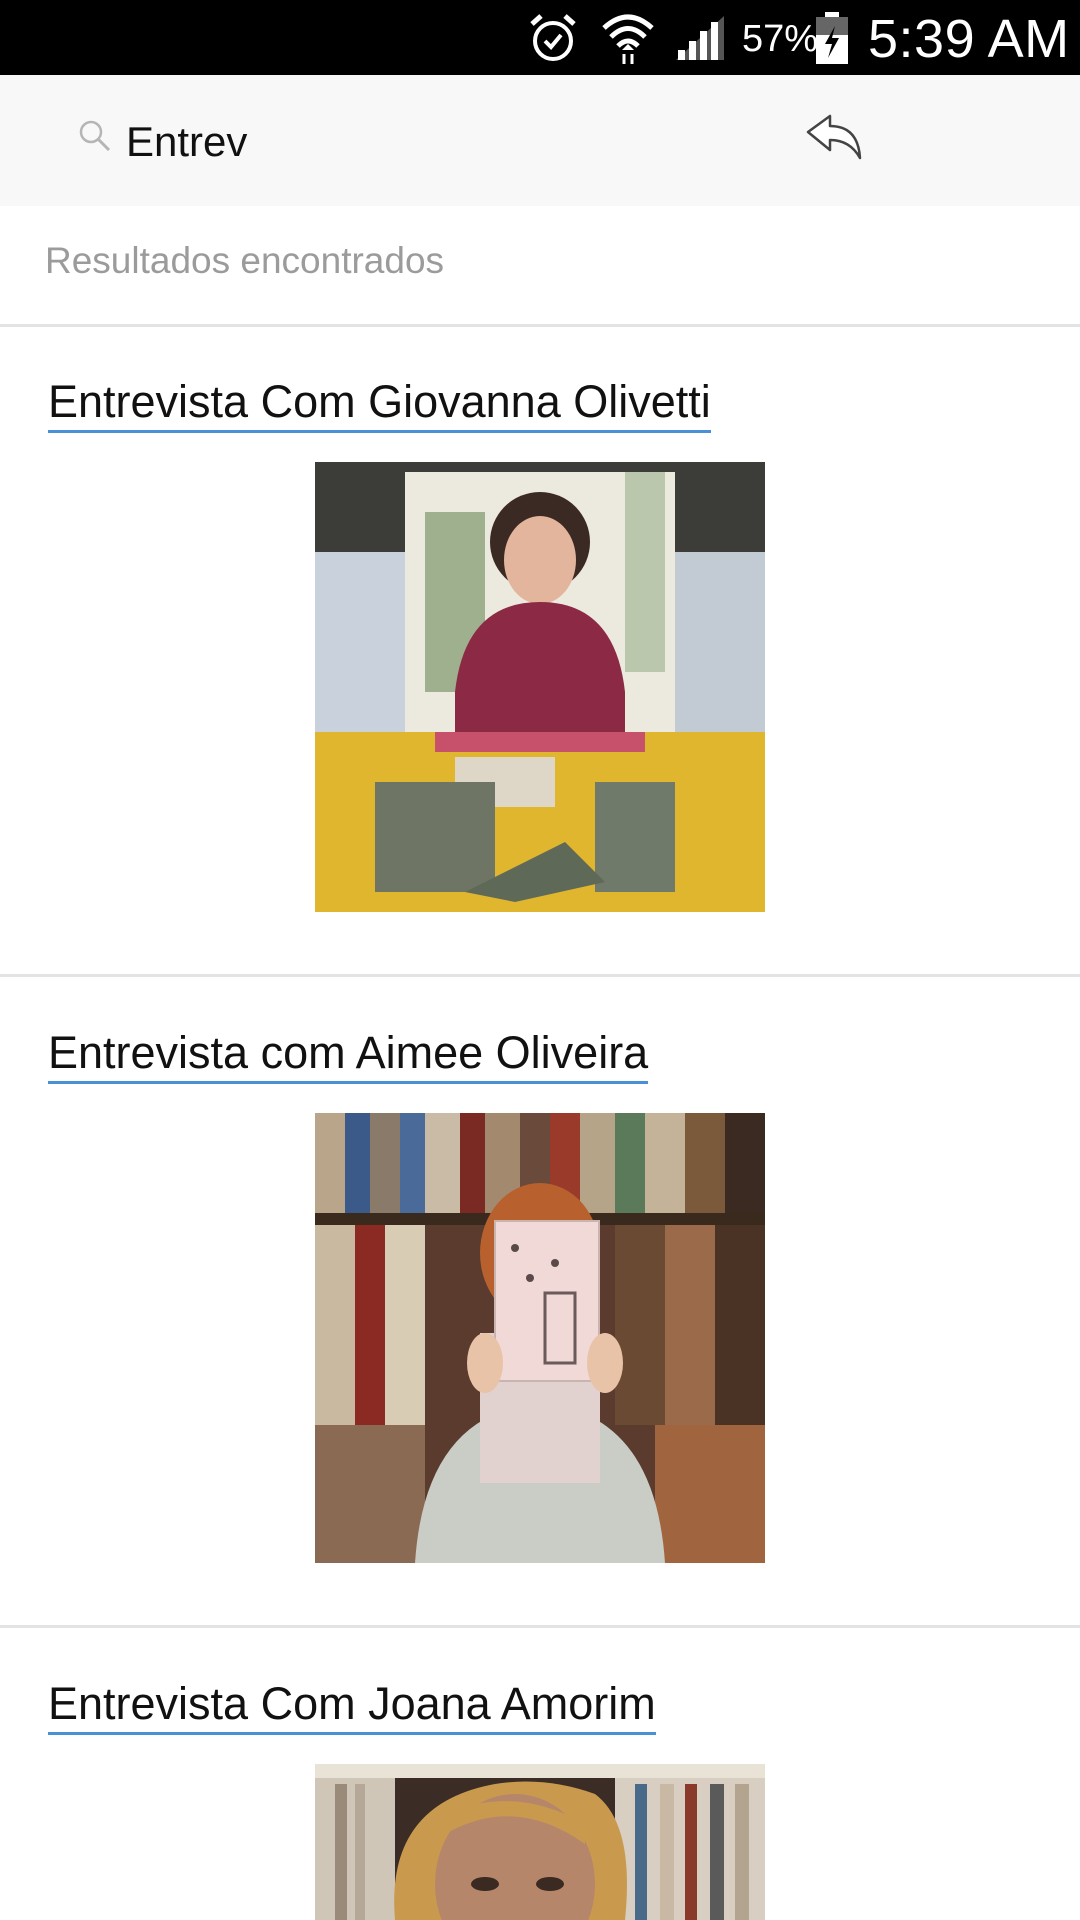 This screenshot has width=1080, height=1920. What do you see at coordinates (245, 260) in the screenshot?
I see `results-label: Resultados encontrados` at bounding box center [245, 260].